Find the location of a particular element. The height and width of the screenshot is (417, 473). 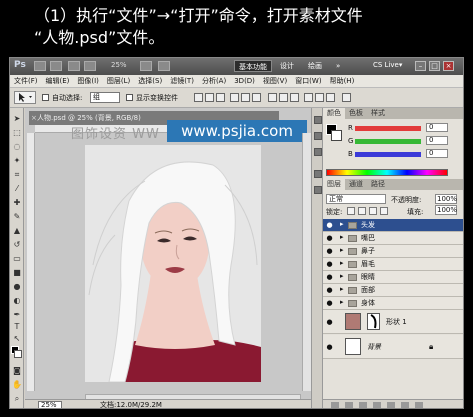

hand-tool-icon is located at coordinates (74, 66).